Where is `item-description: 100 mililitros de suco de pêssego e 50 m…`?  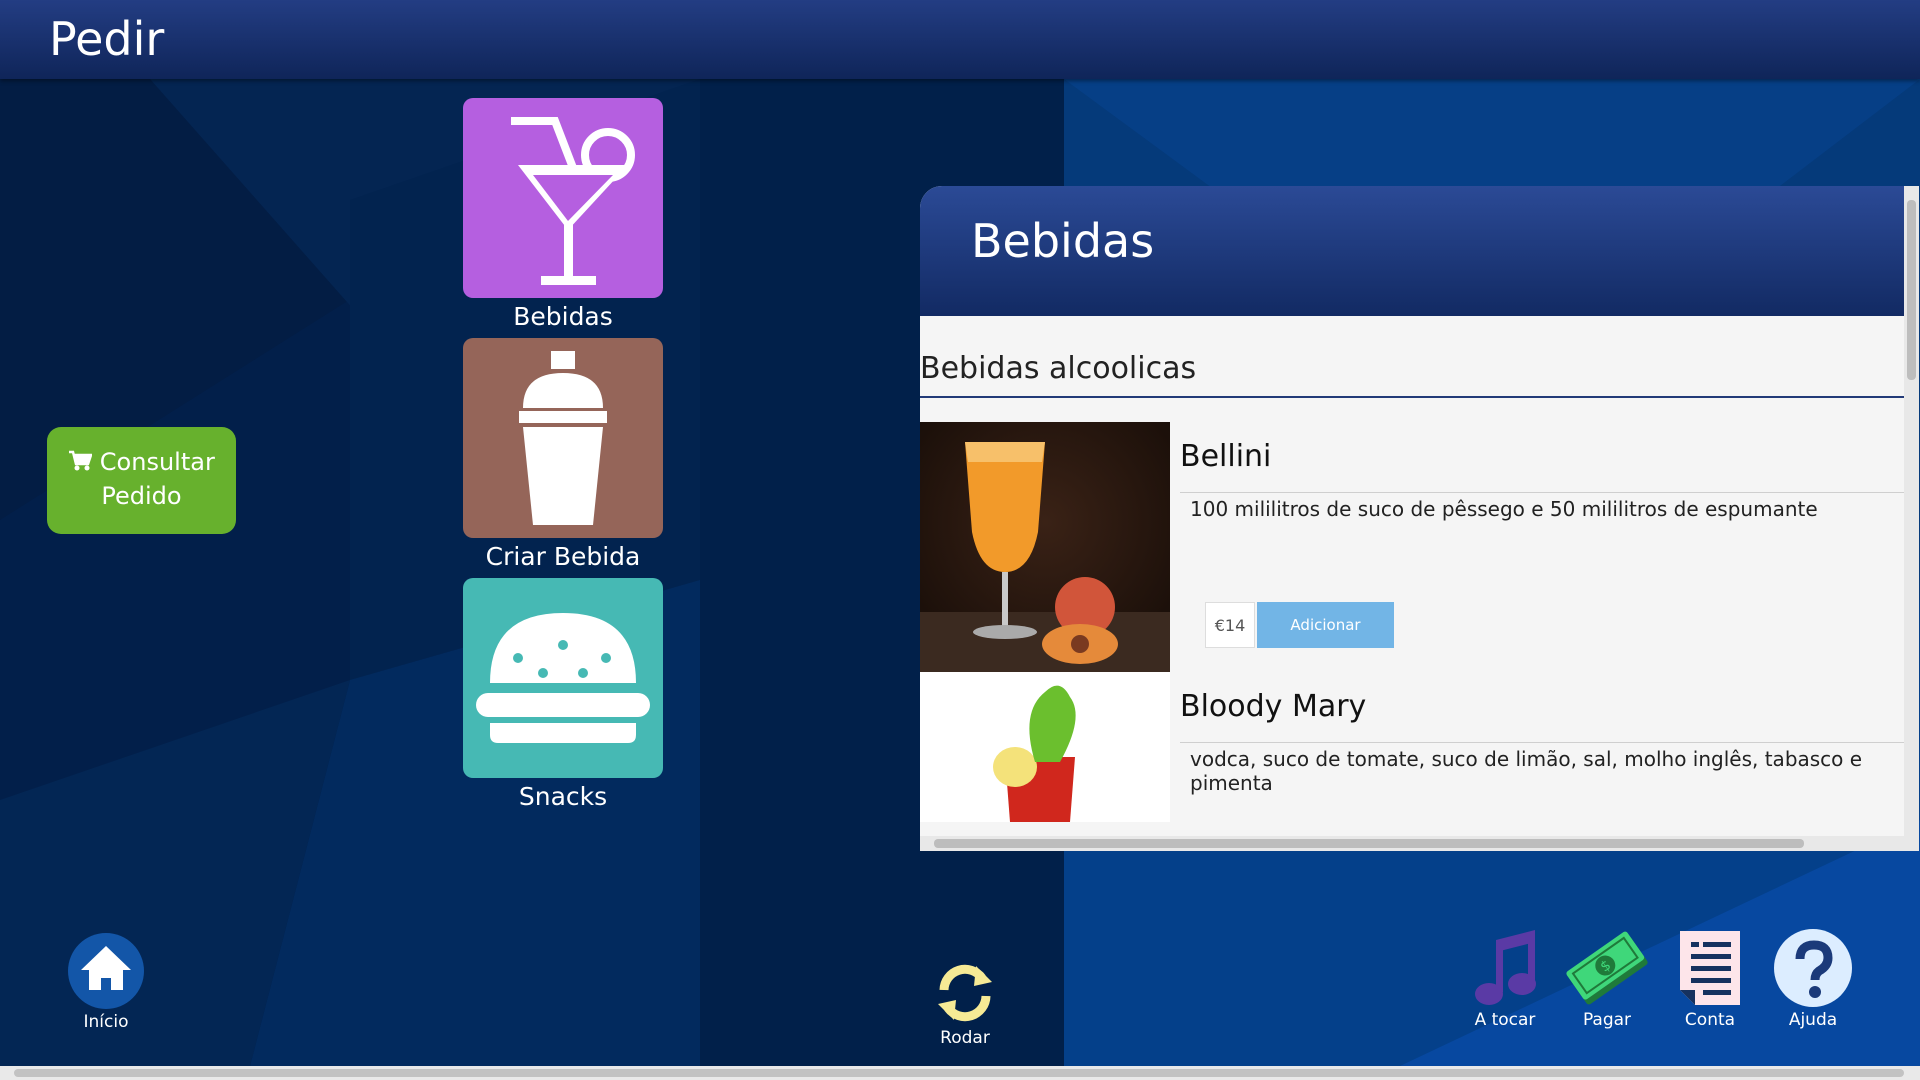
item-description: 100 mililitros de suco de pêssego e 50 m… is located at coordinates (1504, 509).